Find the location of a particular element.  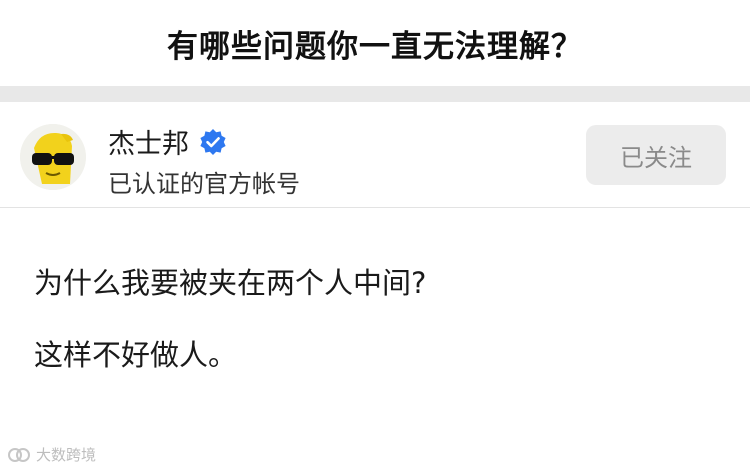

watermark-text: 大数跨境 is located at coordinates (66, 455).